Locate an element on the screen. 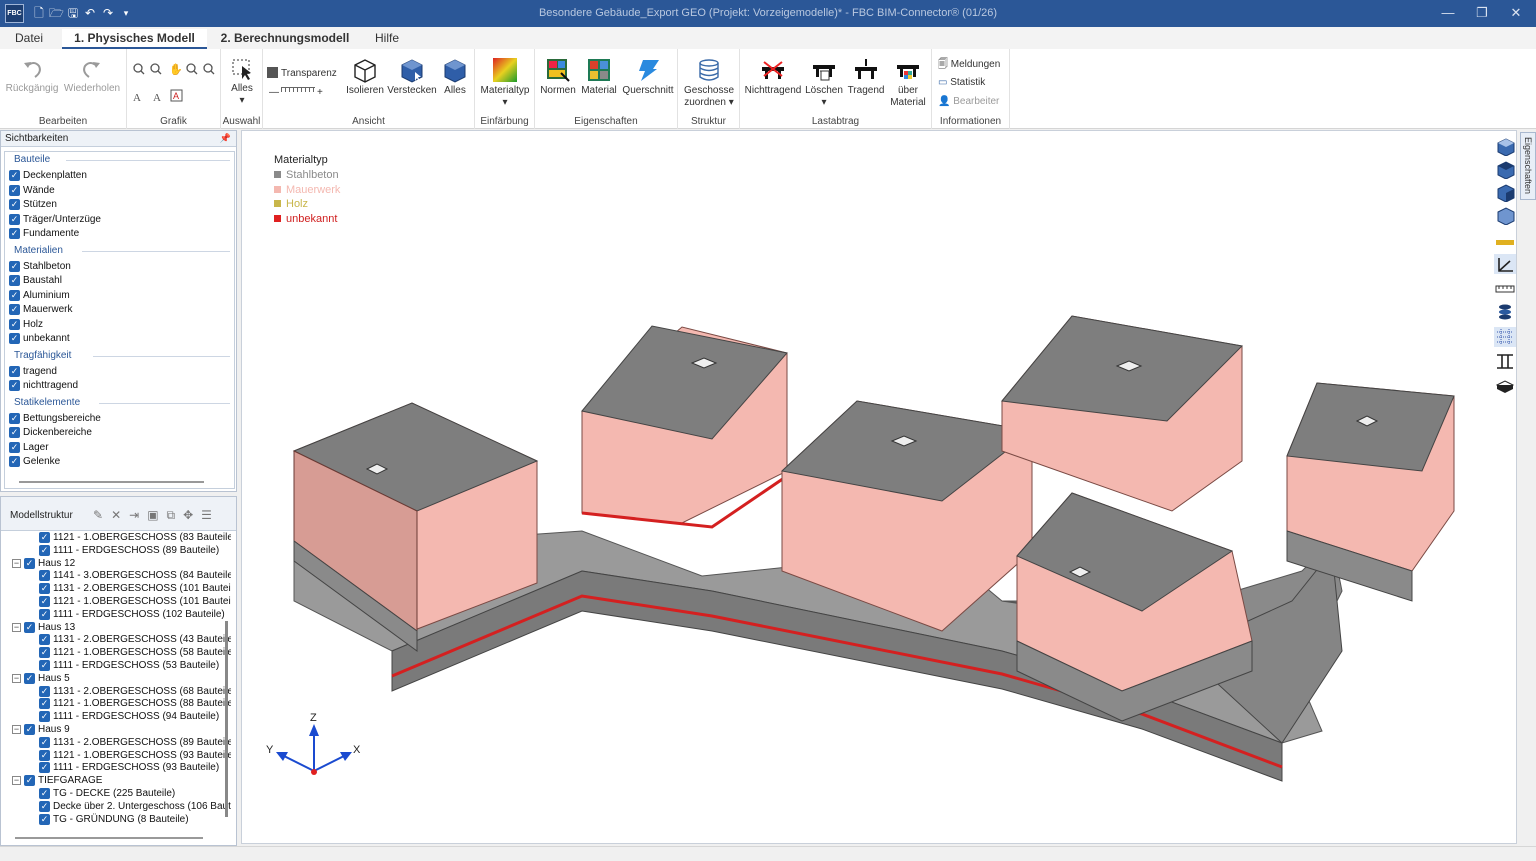 The width and height of the screenshot is (1536, 861). visibility-item: ✓ Wände is located at coordinates (115, 190).